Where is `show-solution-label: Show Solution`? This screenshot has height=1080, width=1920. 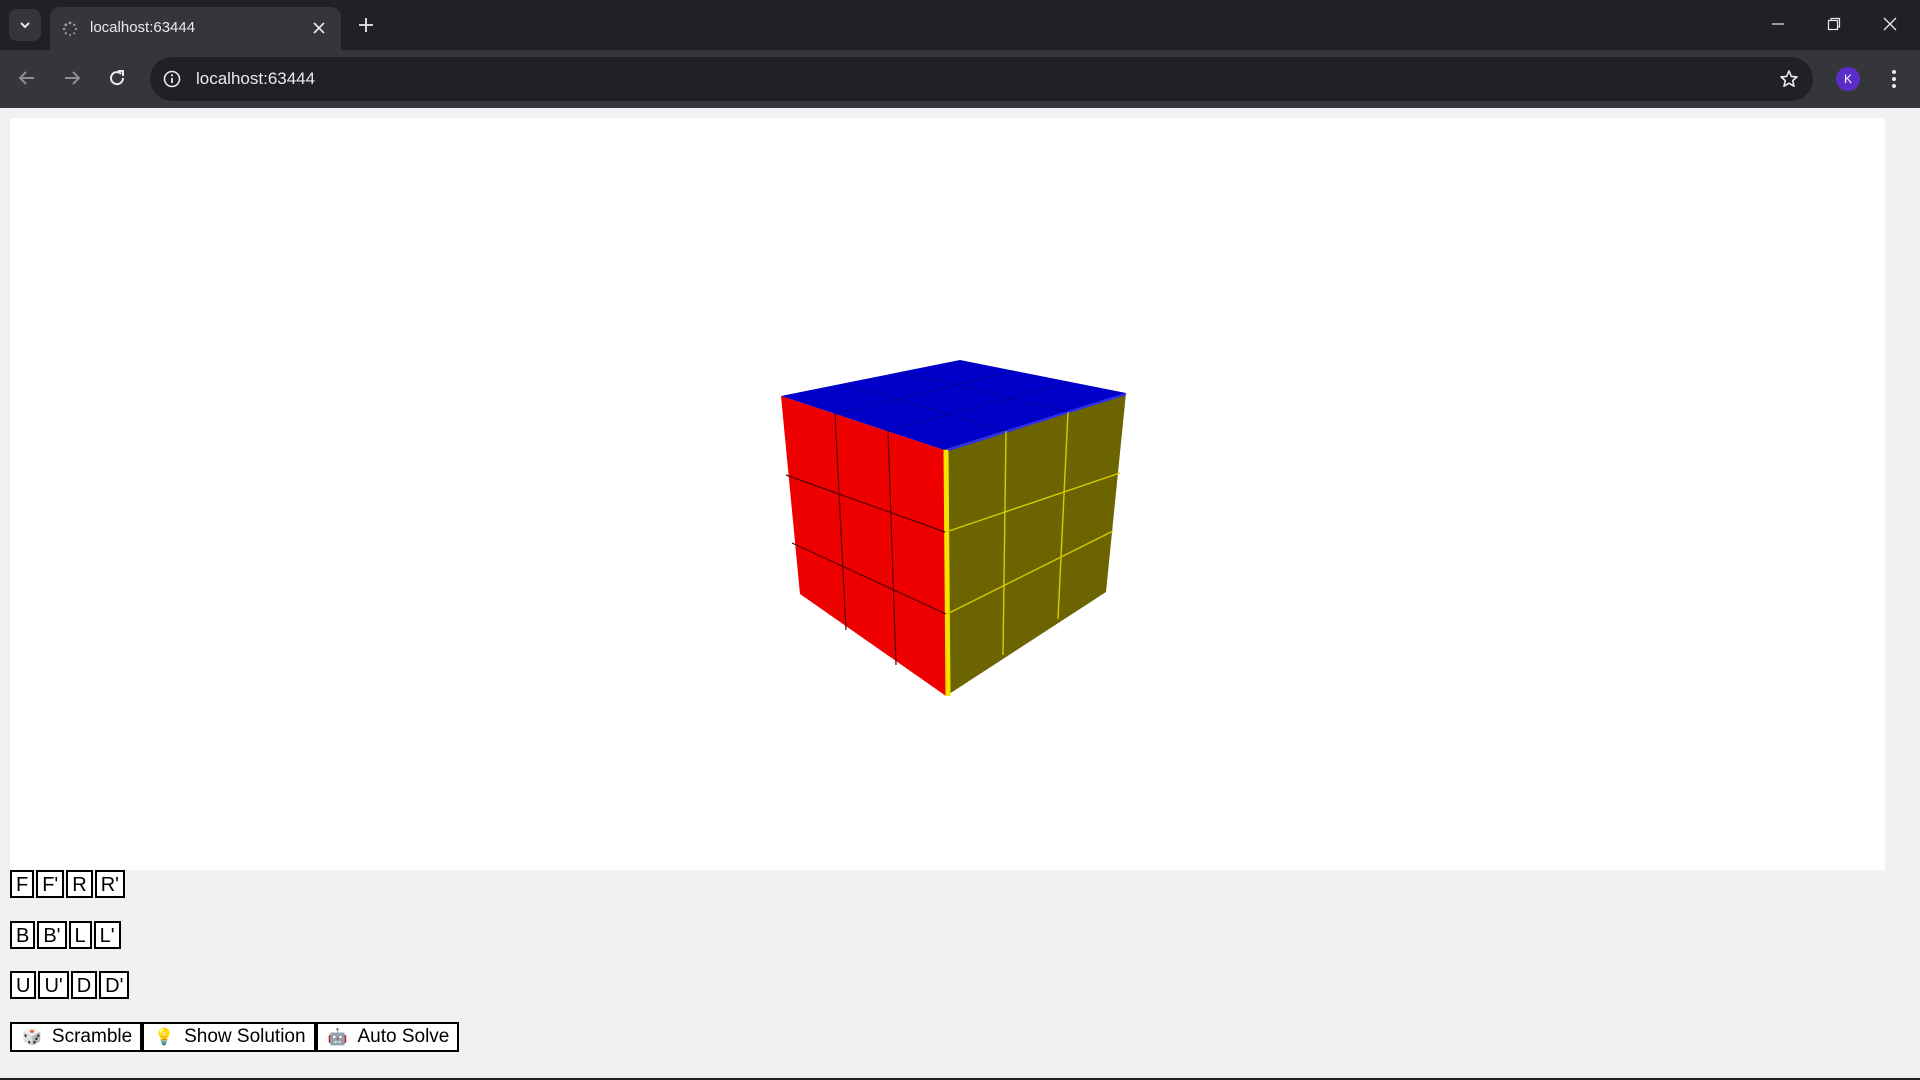
show-solution-label: Show Solution is located at coordinates (245, 1036).